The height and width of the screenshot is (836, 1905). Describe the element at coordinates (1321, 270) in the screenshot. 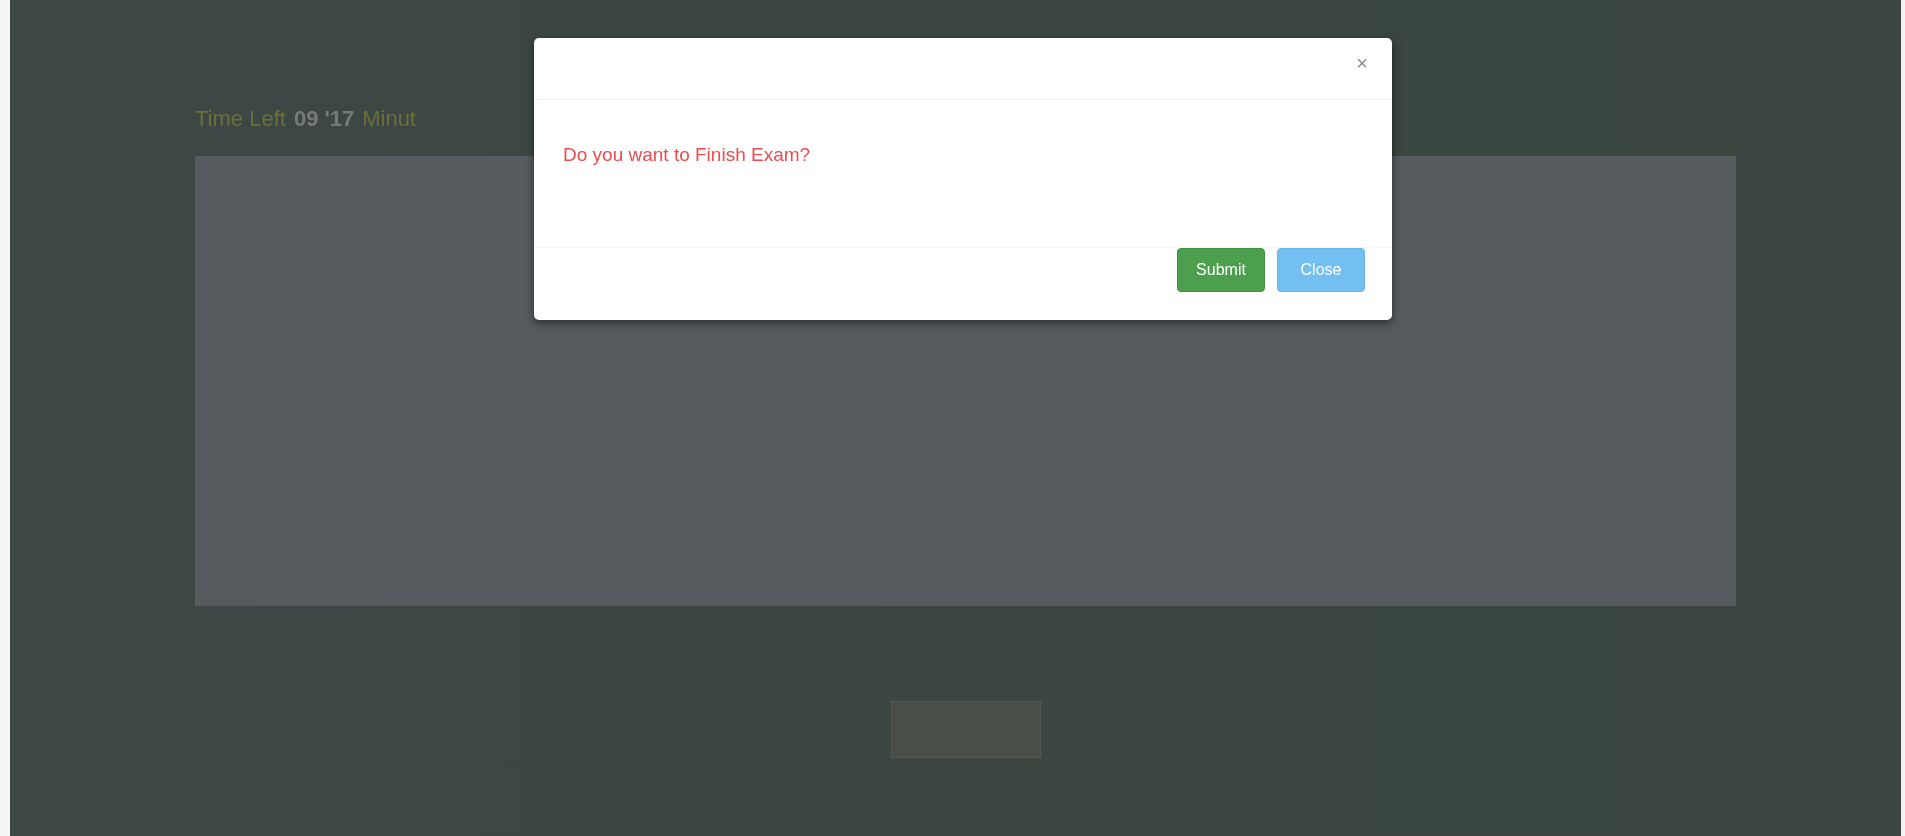

I see `close-button: Close` at that location.